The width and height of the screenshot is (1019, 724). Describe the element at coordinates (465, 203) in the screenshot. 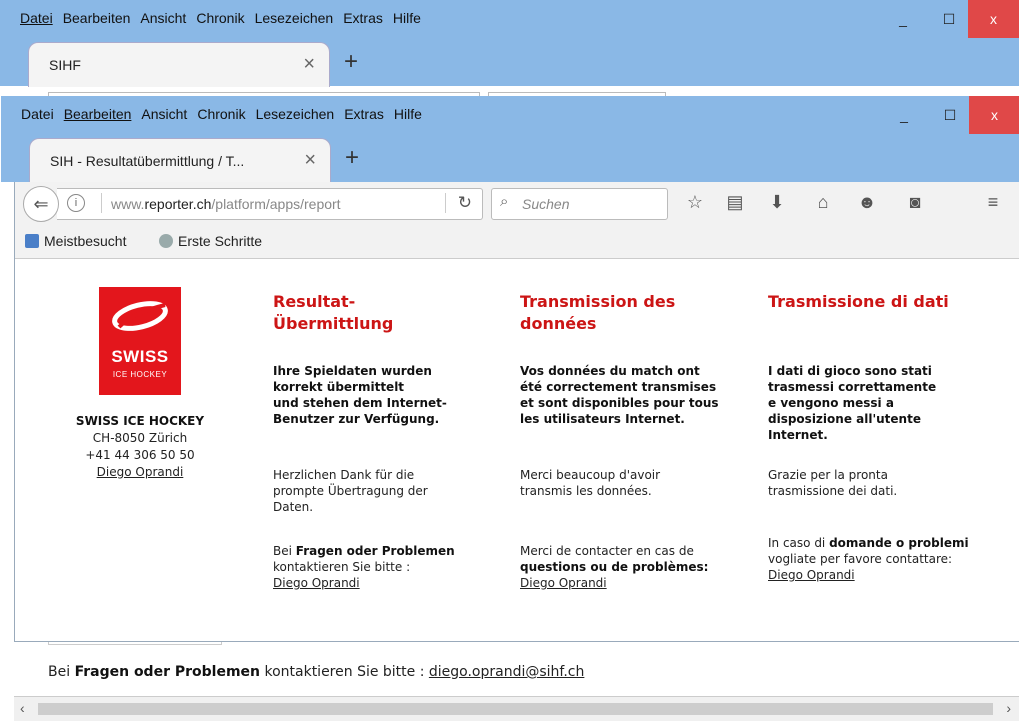

I see `reload-icon: ↻` at that location.